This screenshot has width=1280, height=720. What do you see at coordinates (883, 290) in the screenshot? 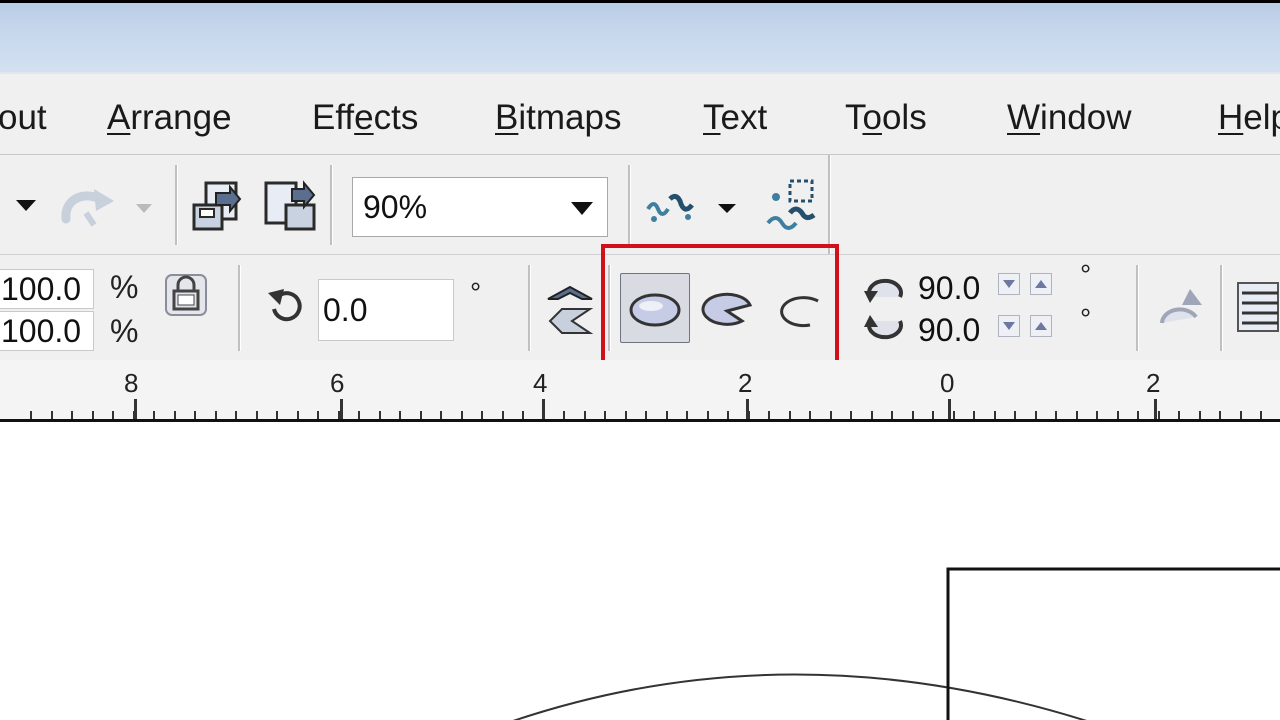
I see `start-angle-icon` at bounding box center [883, 290].